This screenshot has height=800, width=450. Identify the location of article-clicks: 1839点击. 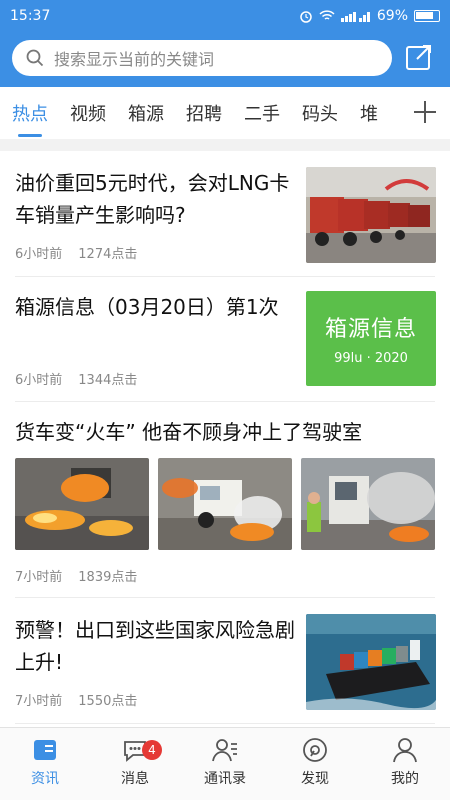
(108, 577).